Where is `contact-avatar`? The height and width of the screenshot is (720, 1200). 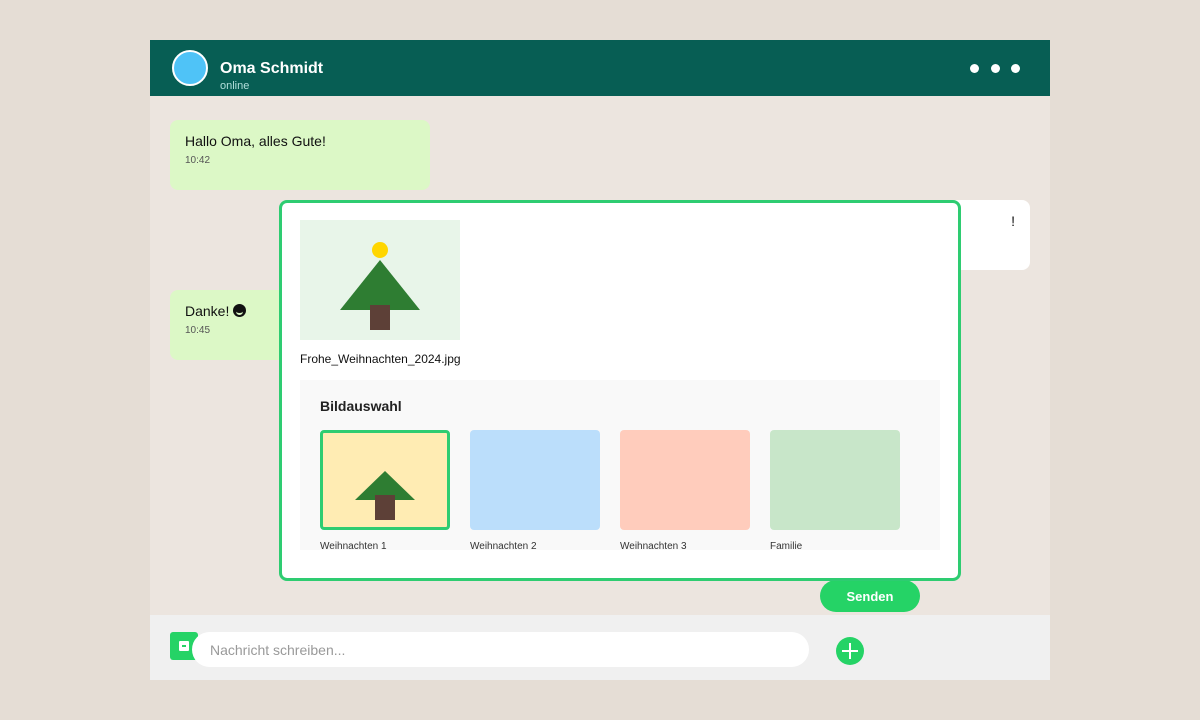 contact-avatar is located at coordinates (190, 68).